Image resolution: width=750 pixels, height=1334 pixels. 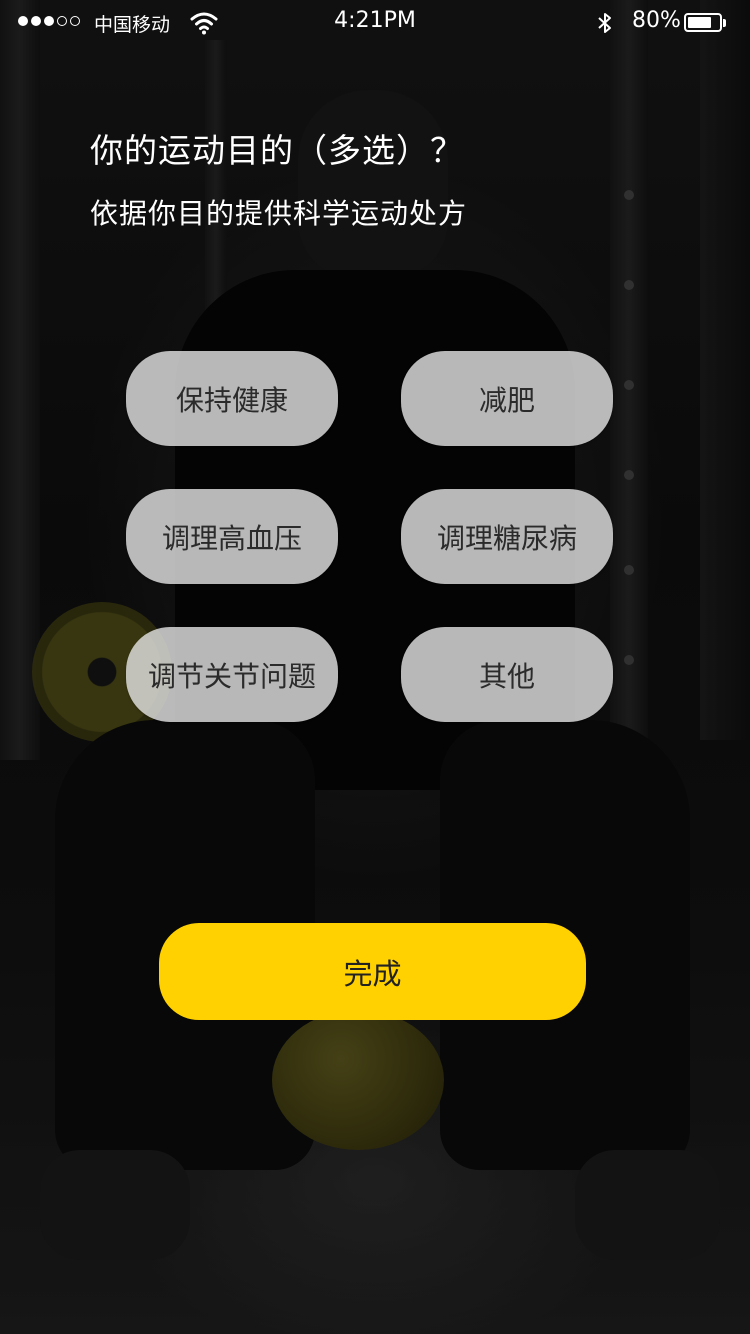 What do you see at coordinates (507, 398) in the screenshot?
I see `option-lose-weight: 减肥` at bounding box center [507, 398].